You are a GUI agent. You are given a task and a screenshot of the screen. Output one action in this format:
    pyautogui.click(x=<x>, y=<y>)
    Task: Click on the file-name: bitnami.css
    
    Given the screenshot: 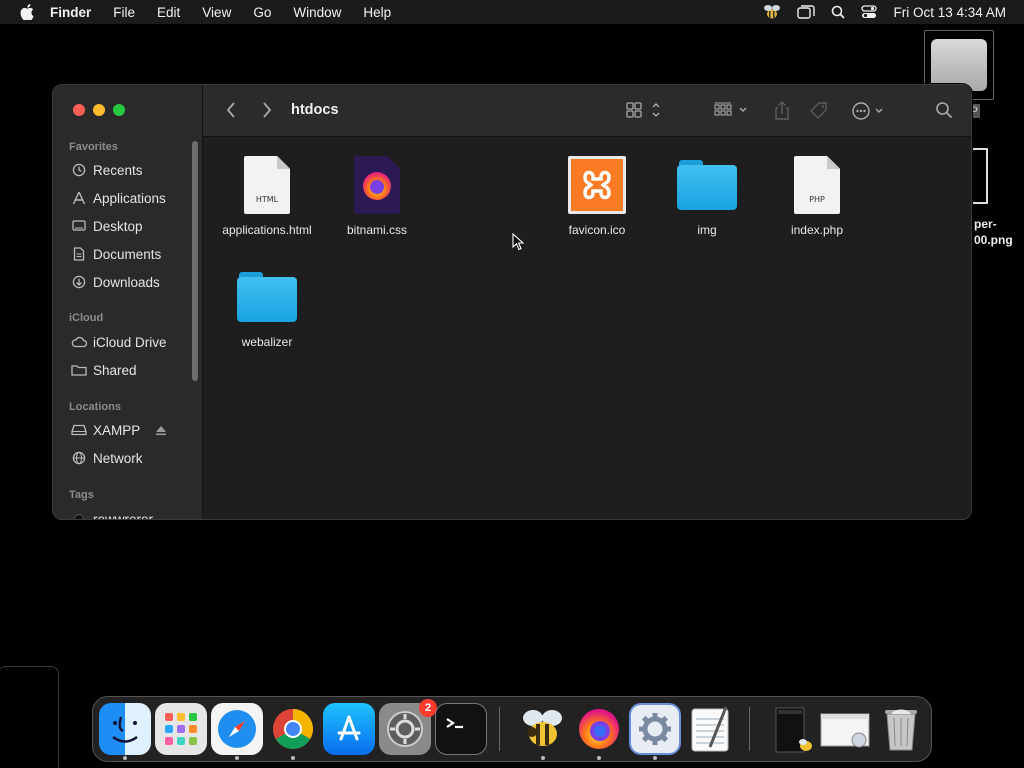 What is the action you would take?
    pyautogui.click(x=377, y=230)
    